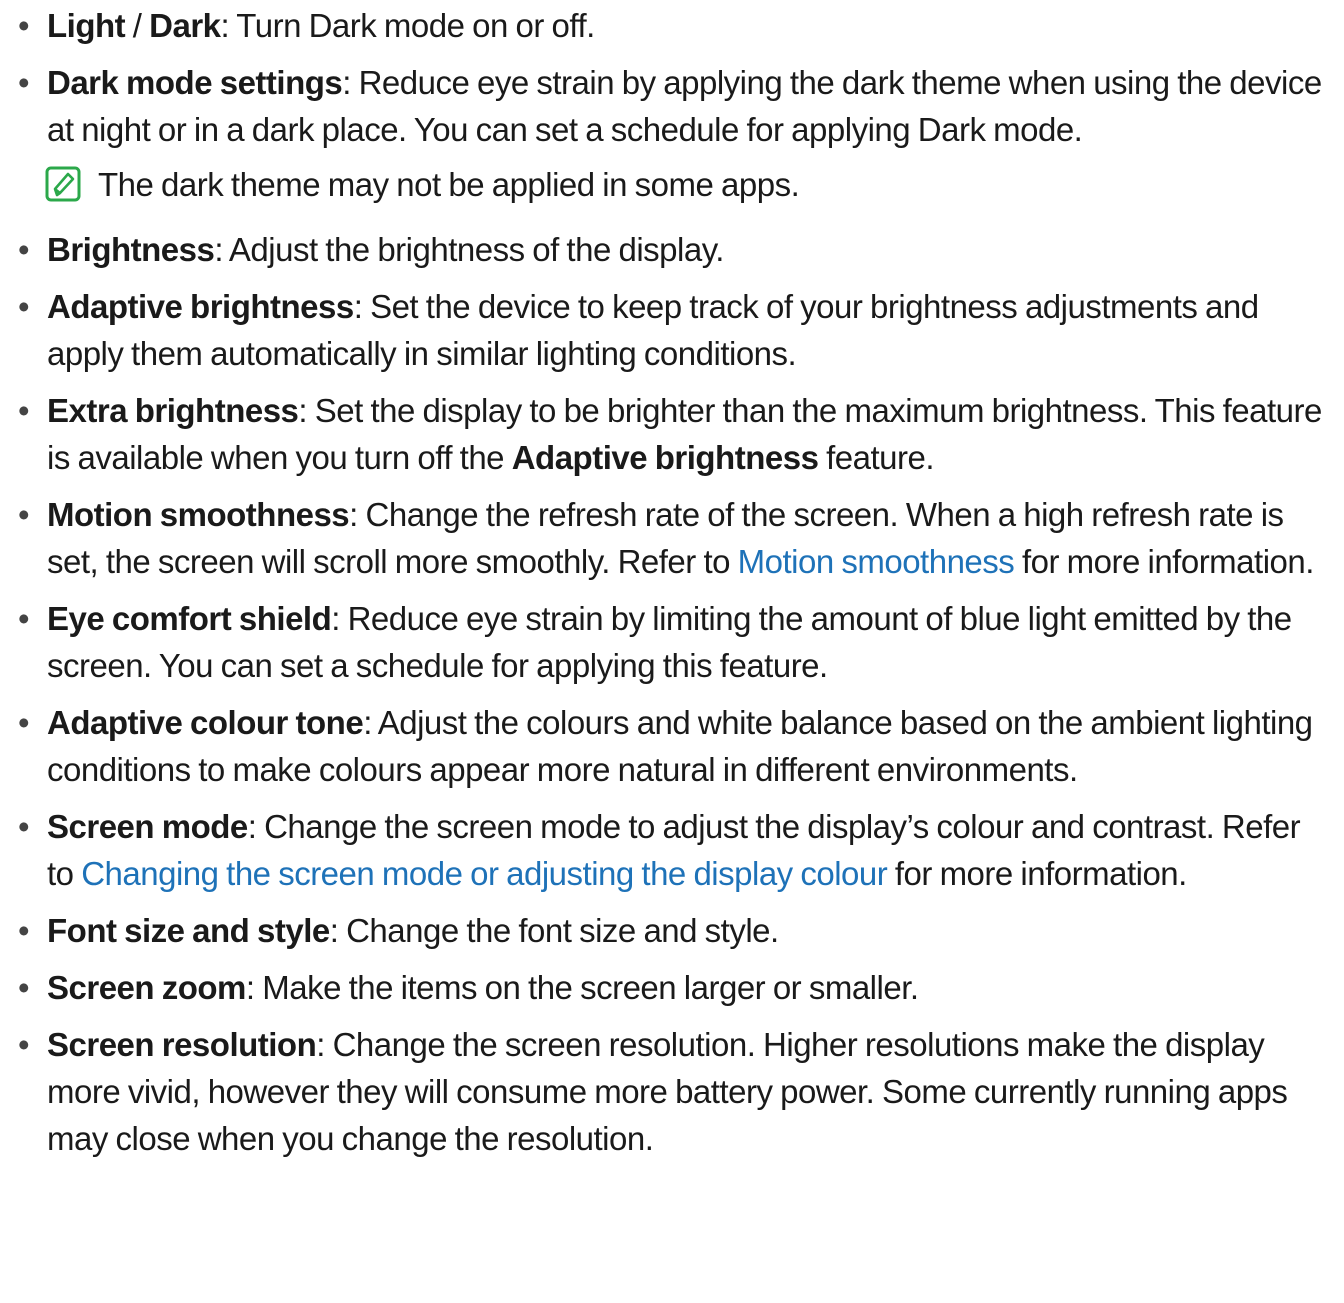 The image size is (1344, 1303). I want to click on link-motion-smoothness: Motion smoothness, so click(876, 561).